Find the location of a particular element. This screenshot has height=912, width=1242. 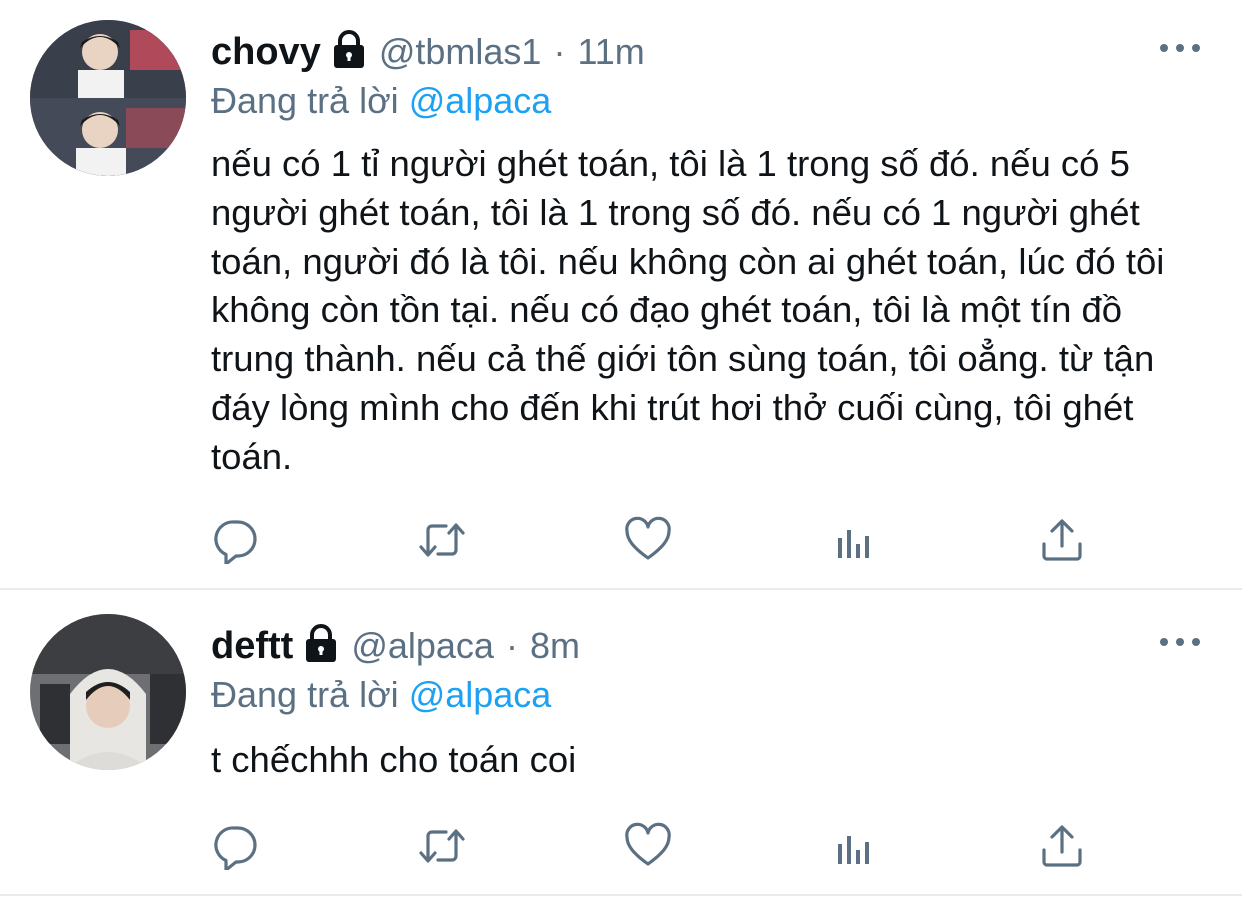

display-name: deftt is located at coordinates (252, 646).